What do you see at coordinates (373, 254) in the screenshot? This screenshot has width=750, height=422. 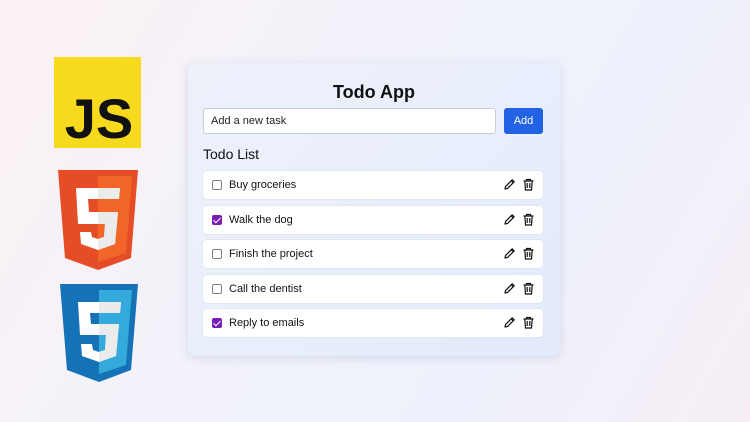 I see `todo-item: Finish the project` at bounding box center [373, 254].